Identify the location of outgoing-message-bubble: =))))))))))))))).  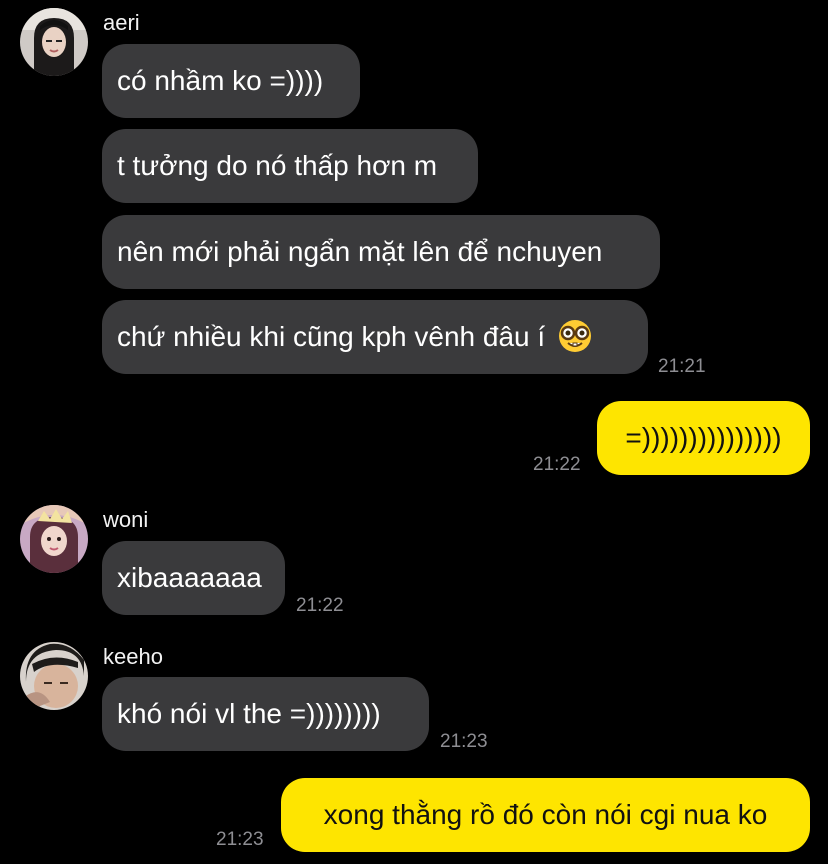
(703, 438).